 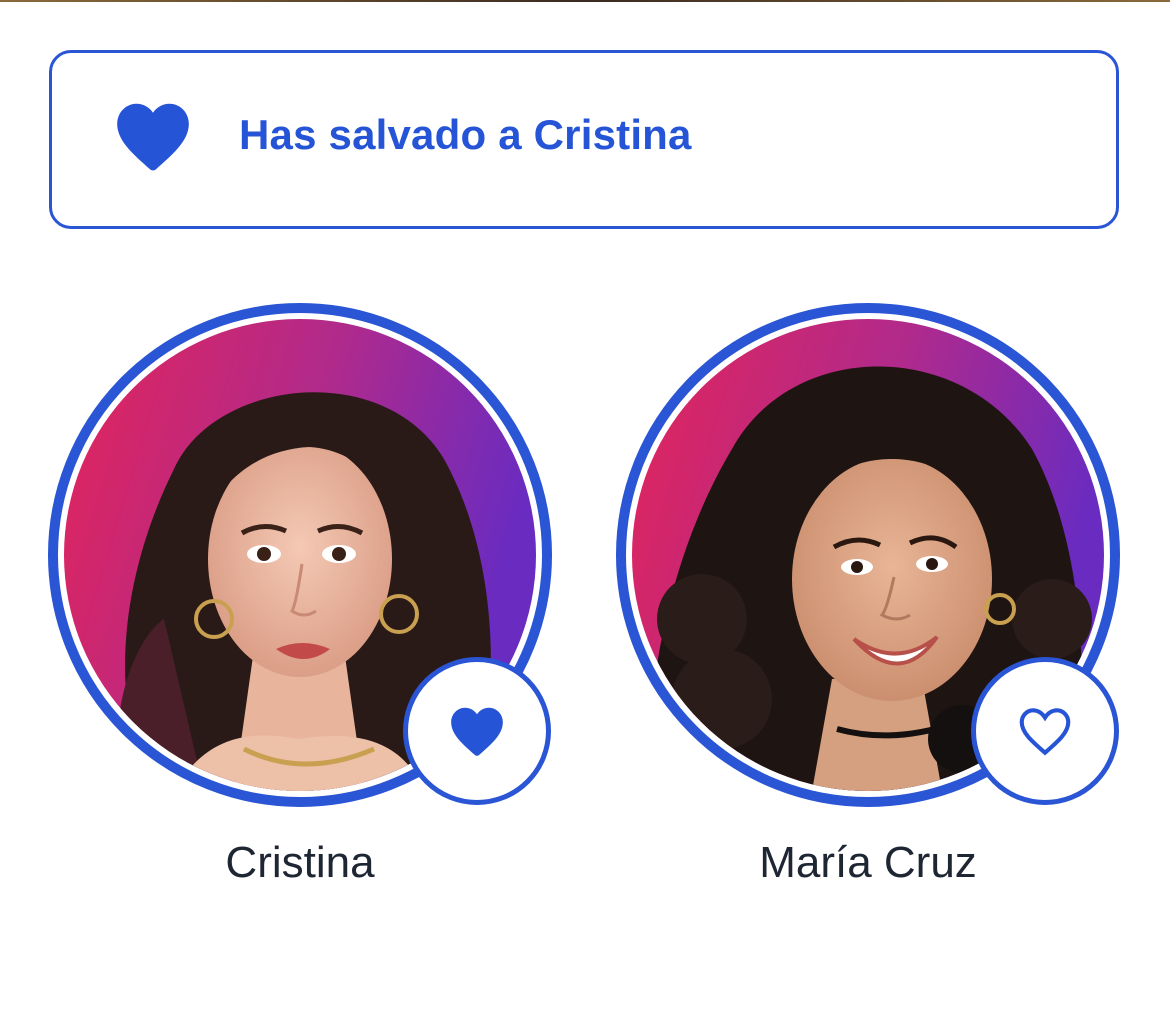 I want to click on heart-outline-icon, so click(x=1045, y=732).